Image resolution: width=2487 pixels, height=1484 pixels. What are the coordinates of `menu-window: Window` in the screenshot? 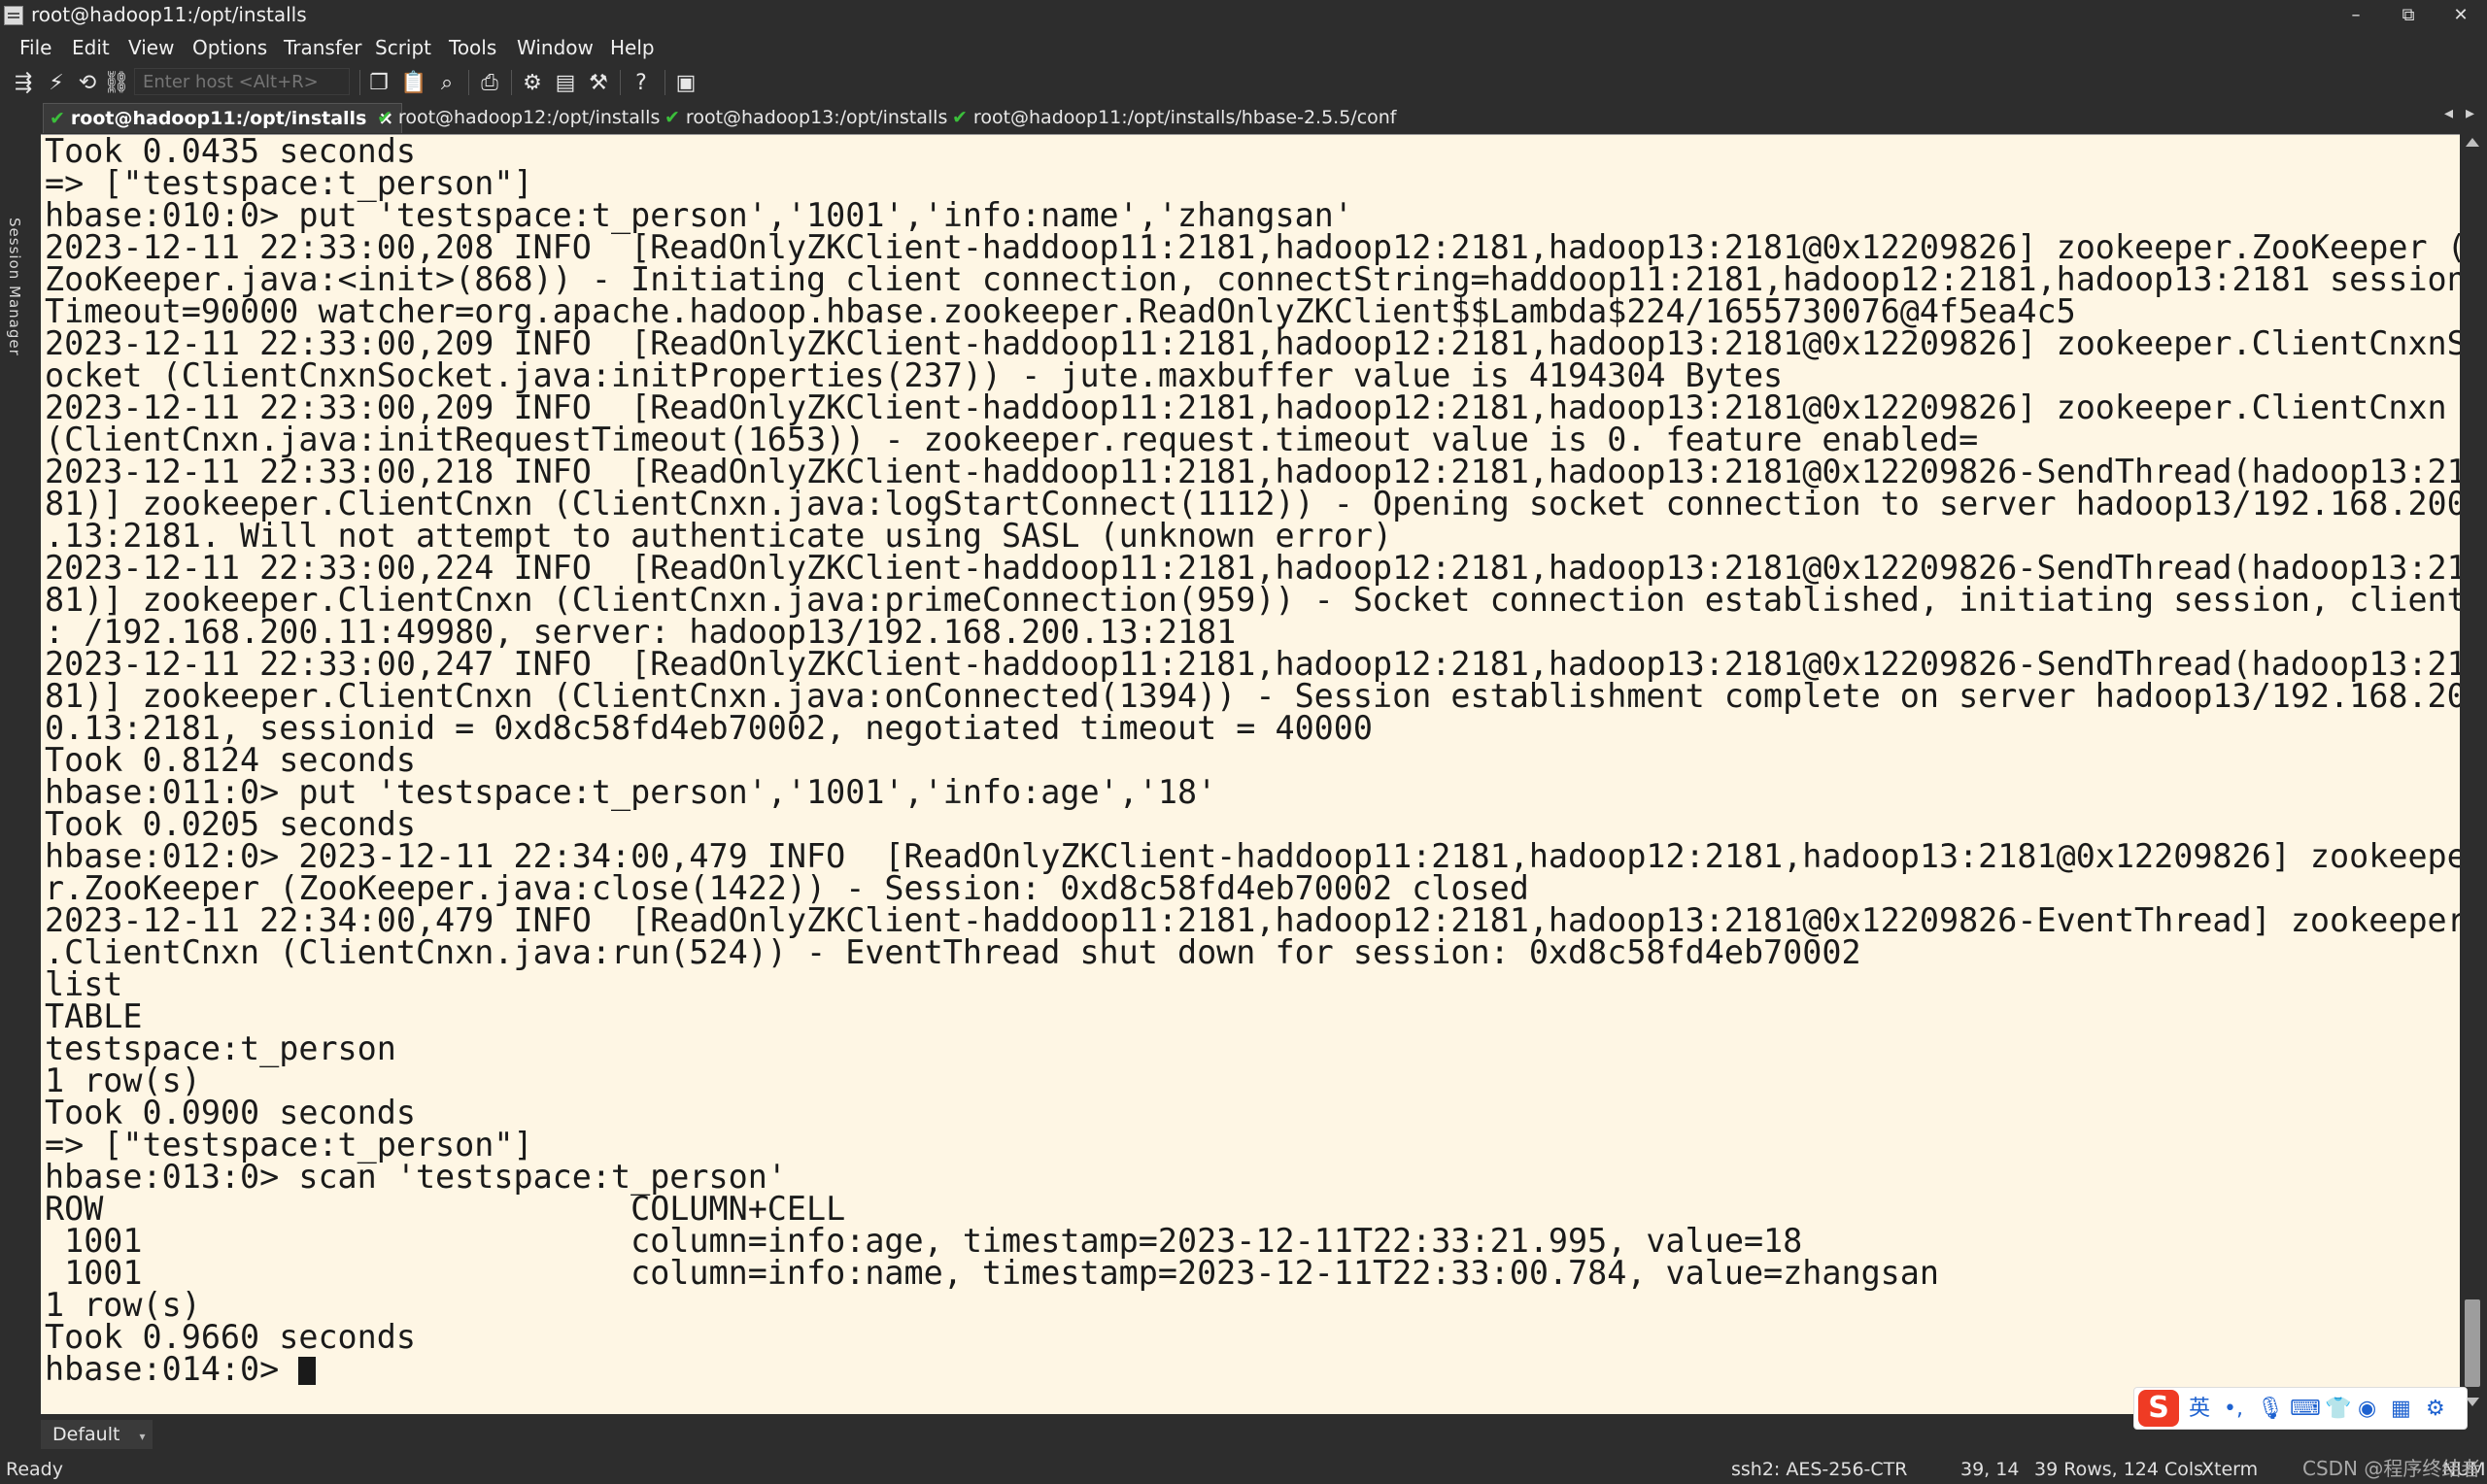 It's located at (555, 47).